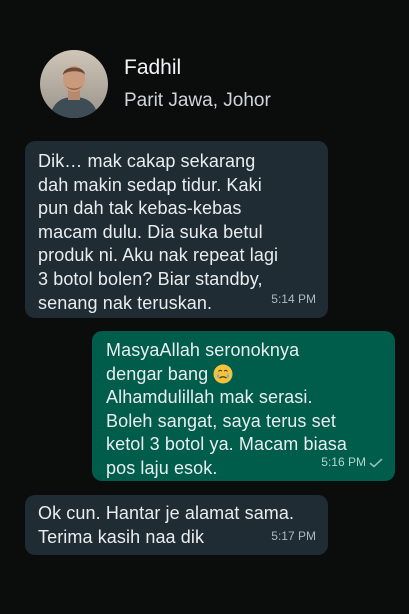 This screenshot has width=409, height=614. Describe the element at coordinates (197, 84) in the screenshot. I see `contact-info: Fadhil Parit Jawa, Johor` at that location.